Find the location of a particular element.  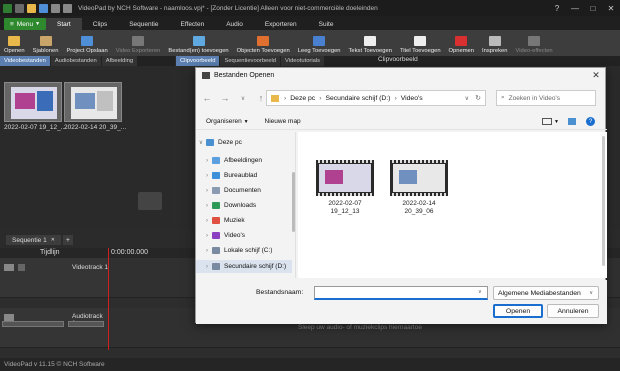

toolbar-button: Objecten Toevoegen is located at coordinates (263, 43).